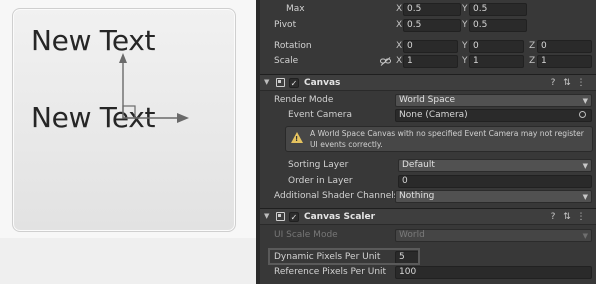  Describe the element at coordinates (128, 261) in the screenshot. I see `scene-background` at that location.